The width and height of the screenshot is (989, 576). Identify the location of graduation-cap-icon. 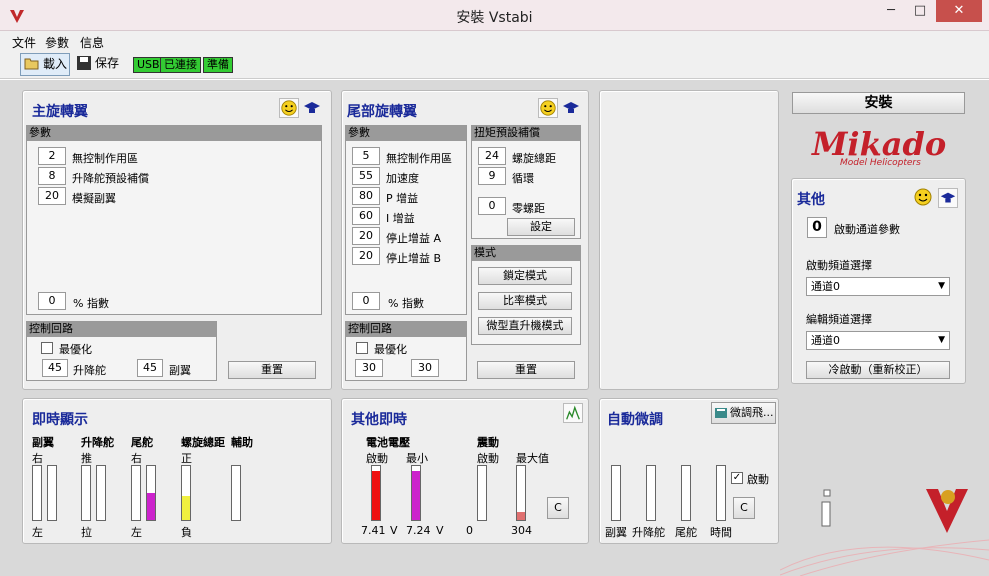
(312, 108).